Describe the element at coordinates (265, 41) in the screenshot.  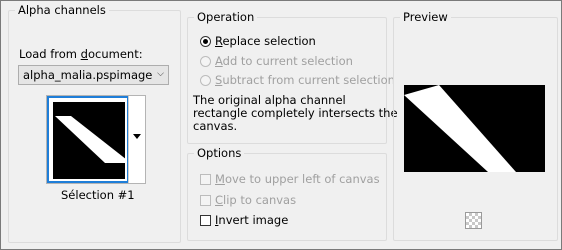
I see `replace-selection-label: Replace selection` at that location.